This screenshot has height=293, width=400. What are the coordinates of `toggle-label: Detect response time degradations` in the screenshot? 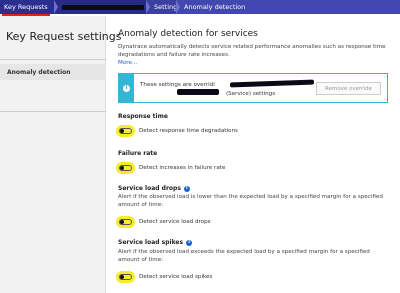 It's located at (188, 131).